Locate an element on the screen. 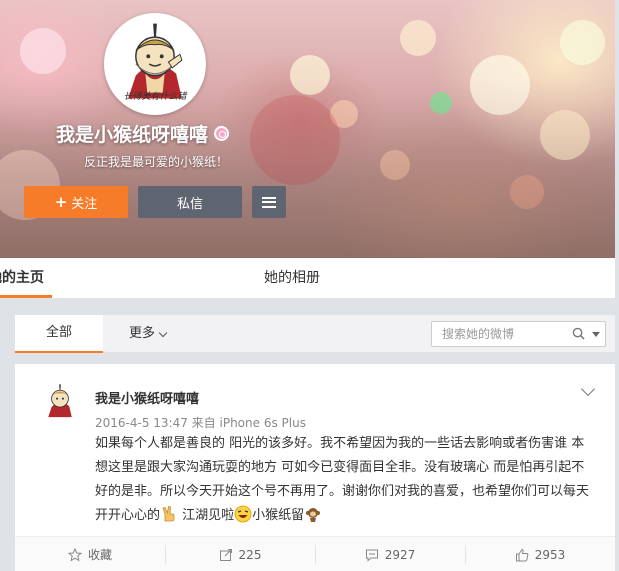 This screenshot has width=619, height=571. profile-username: 我是小猴纸呀嘻嘻 is located at coordinates (143, 133).